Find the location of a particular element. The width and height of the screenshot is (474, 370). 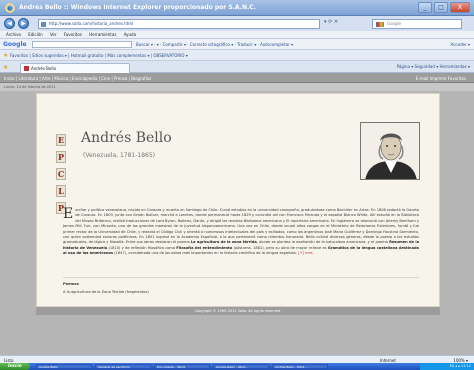

divider is located at coordinates (241, 277).